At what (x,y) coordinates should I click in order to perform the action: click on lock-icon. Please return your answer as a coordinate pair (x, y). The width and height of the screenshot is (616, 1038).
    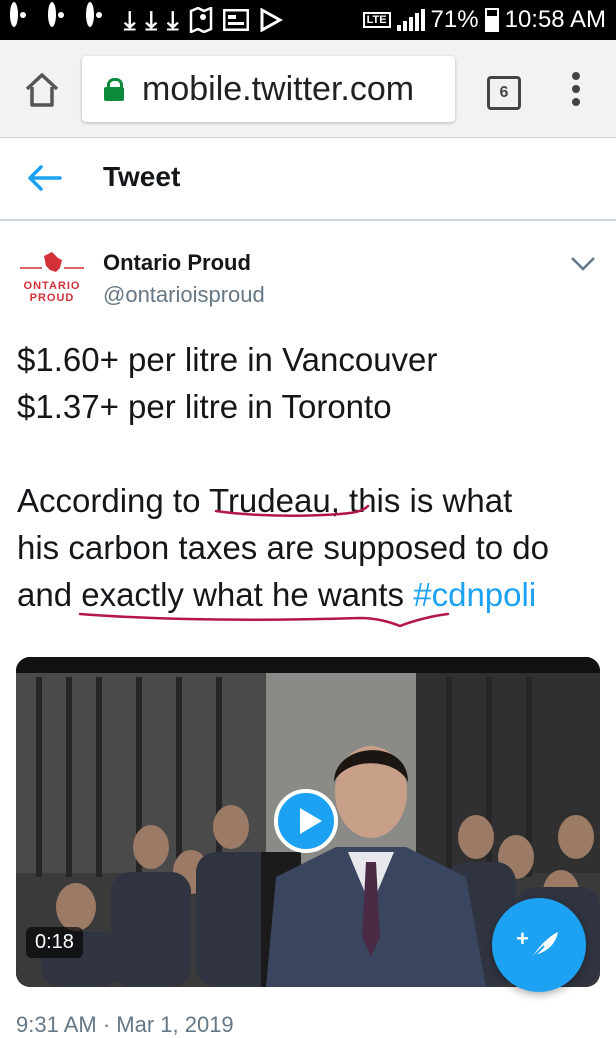
    Looking at the image, I should click on (114, 89).